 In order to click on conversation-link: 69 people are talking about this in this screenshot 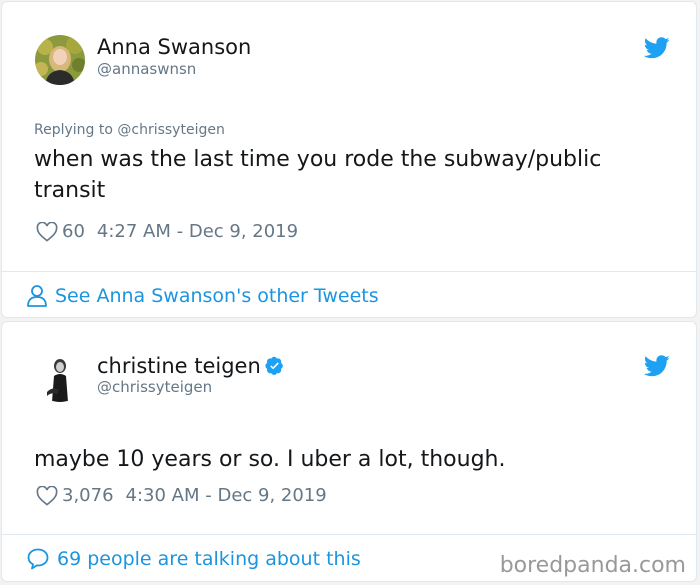, I will do `click(193, 559)`.